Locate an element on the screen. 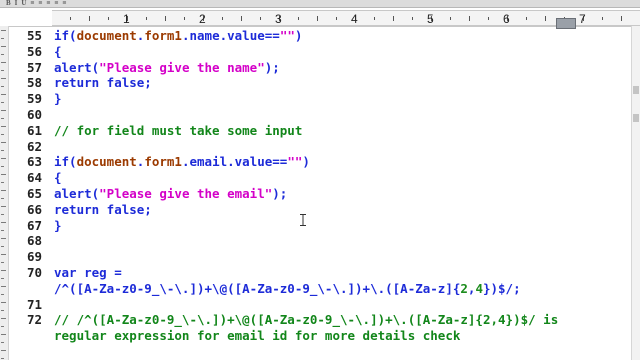  ruler-number: 7 is located at coordinates (582, 19).